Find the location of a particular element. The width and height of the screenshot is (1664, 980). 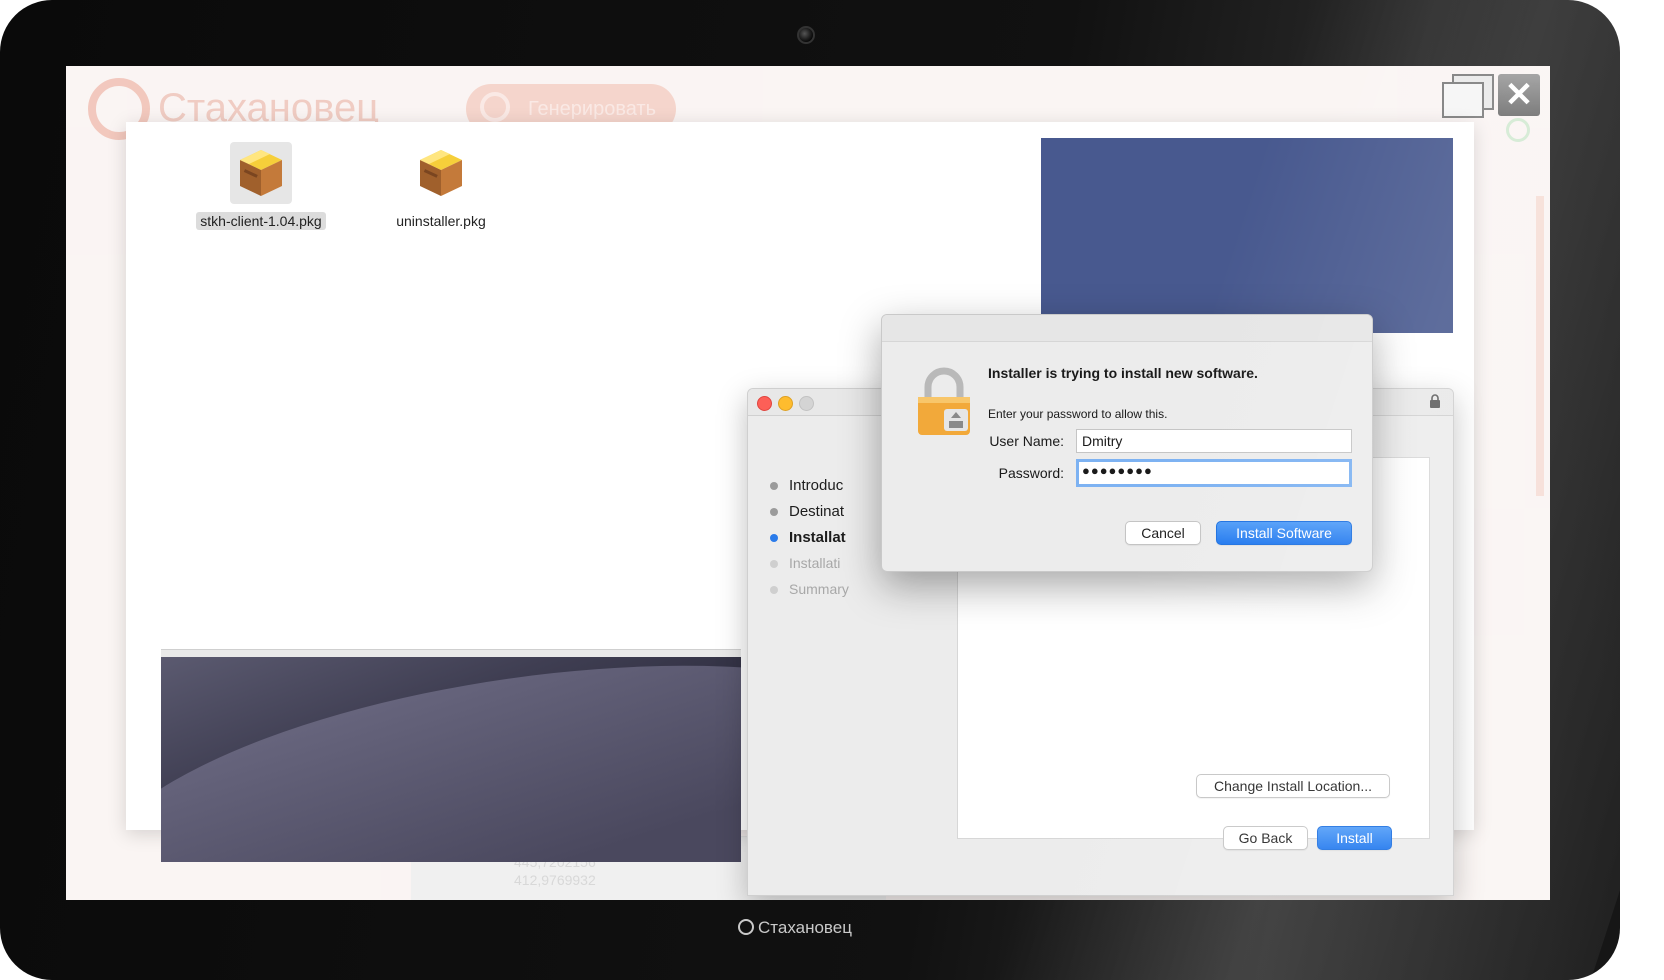

step-summary: Summary is located at coordinates (809, 589).